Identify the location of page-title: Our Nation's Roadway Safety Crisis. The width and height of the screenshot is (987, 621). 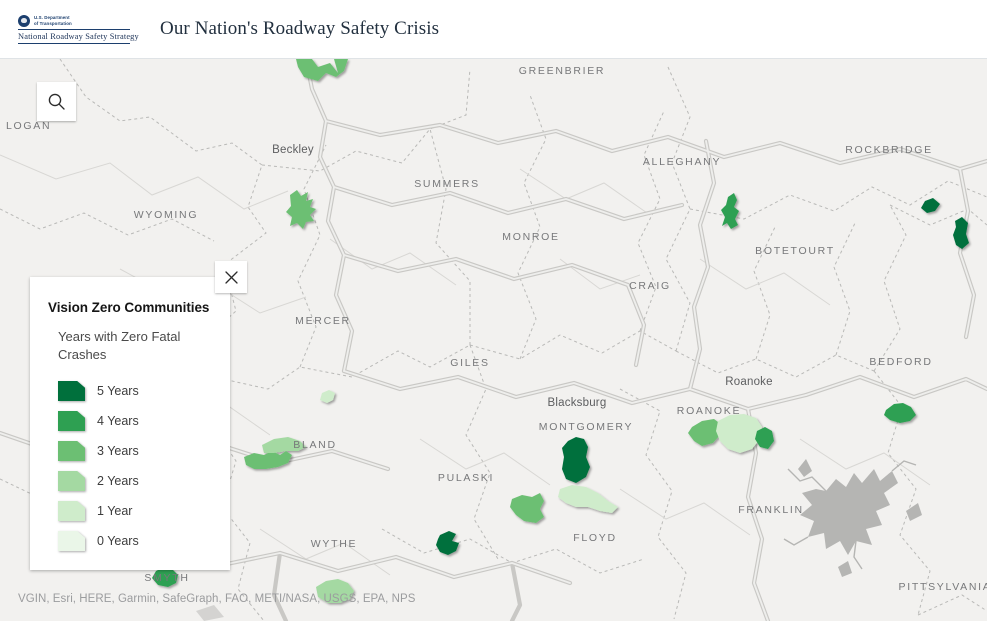
(300, 28).